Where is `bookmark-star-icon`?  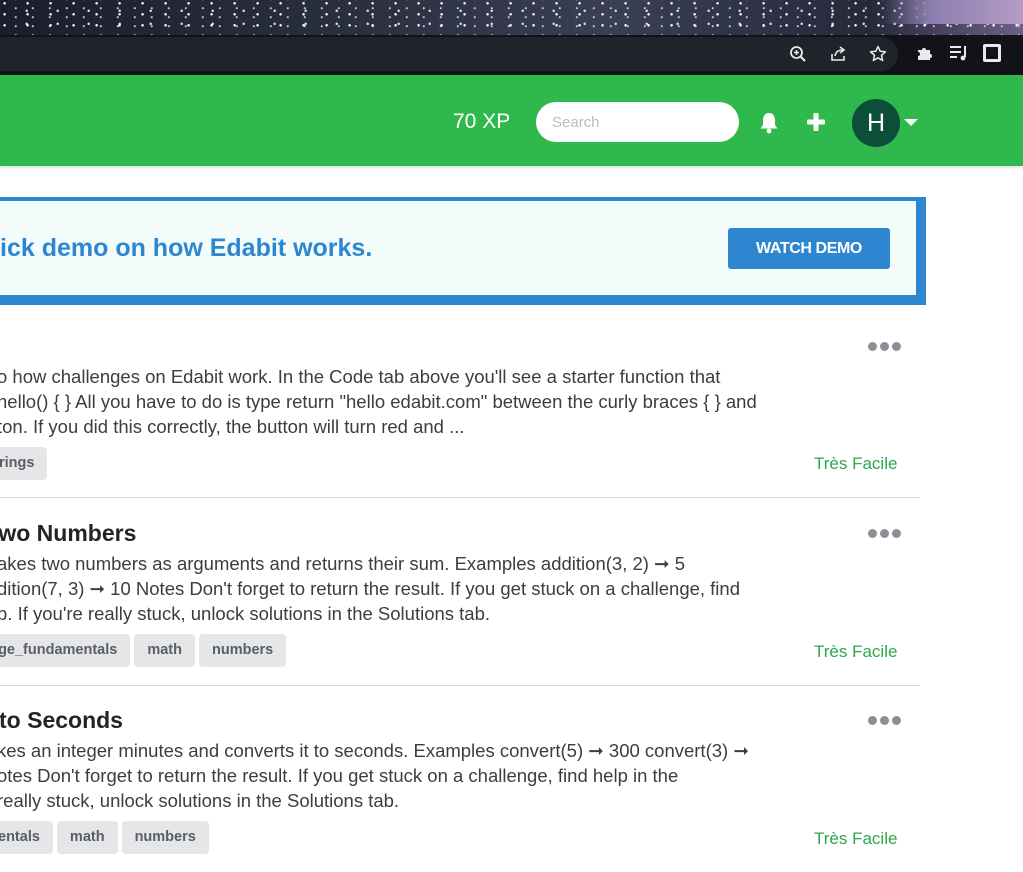 bookmark-star-icon is located at coordinates (878, 54).